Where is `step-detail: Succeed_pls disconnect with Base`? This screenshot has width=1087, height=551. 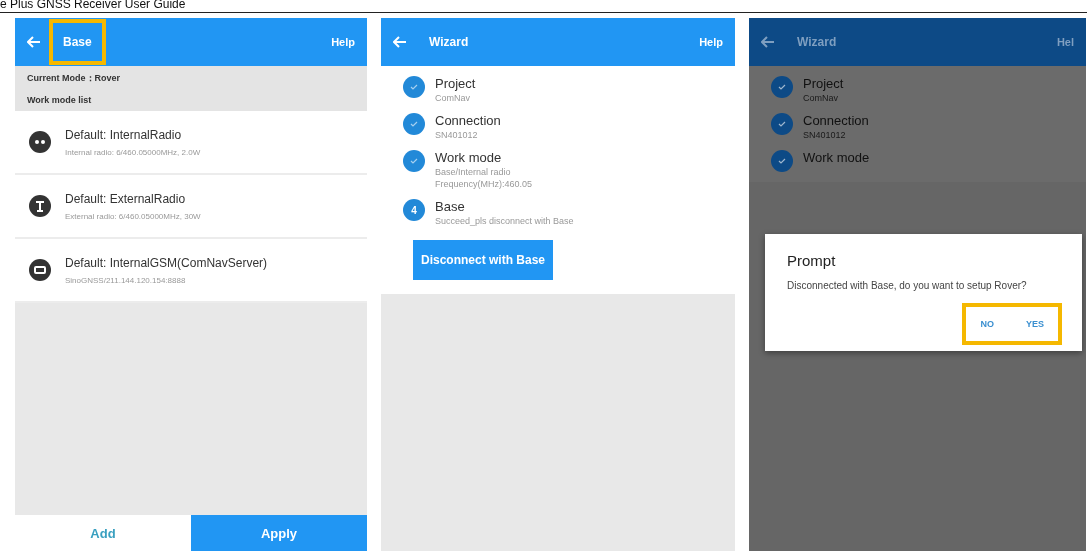 step-detail: Succeed_pls disconnect with Base is located at coordinates (504, 221).